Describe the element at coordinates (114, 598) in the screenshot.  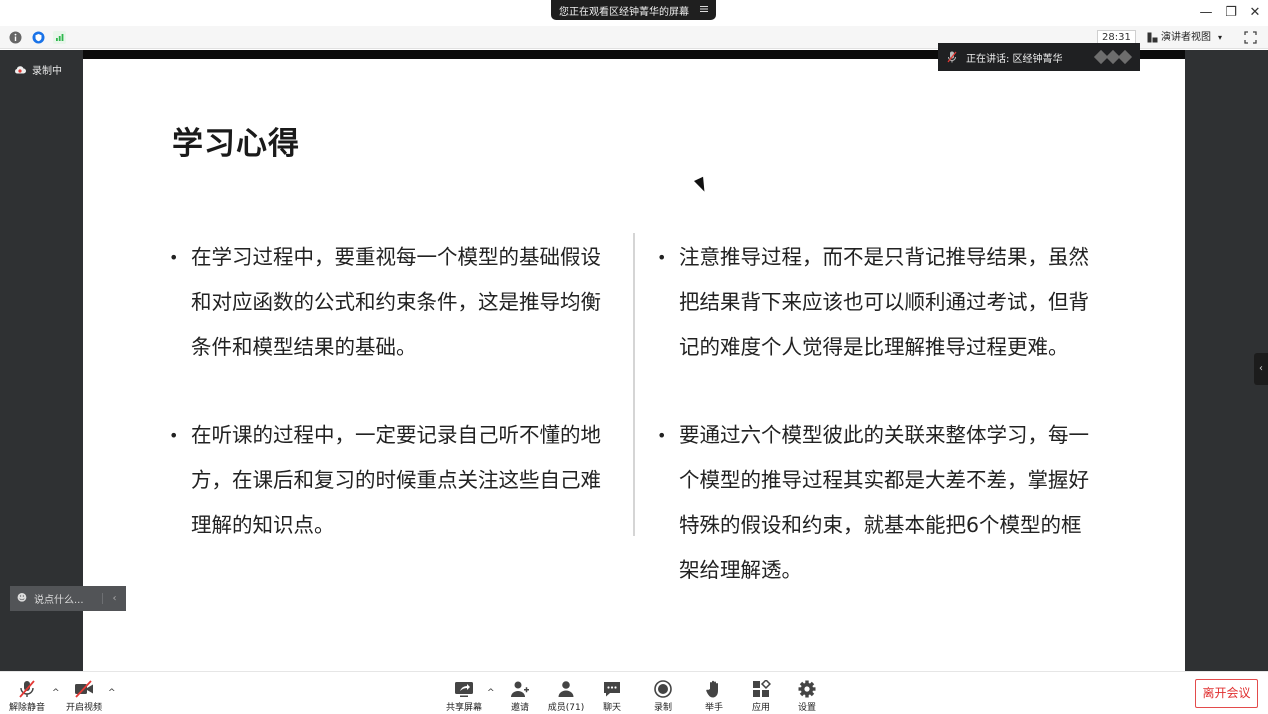
I see `chat-collapse-button: ‹` at that location.